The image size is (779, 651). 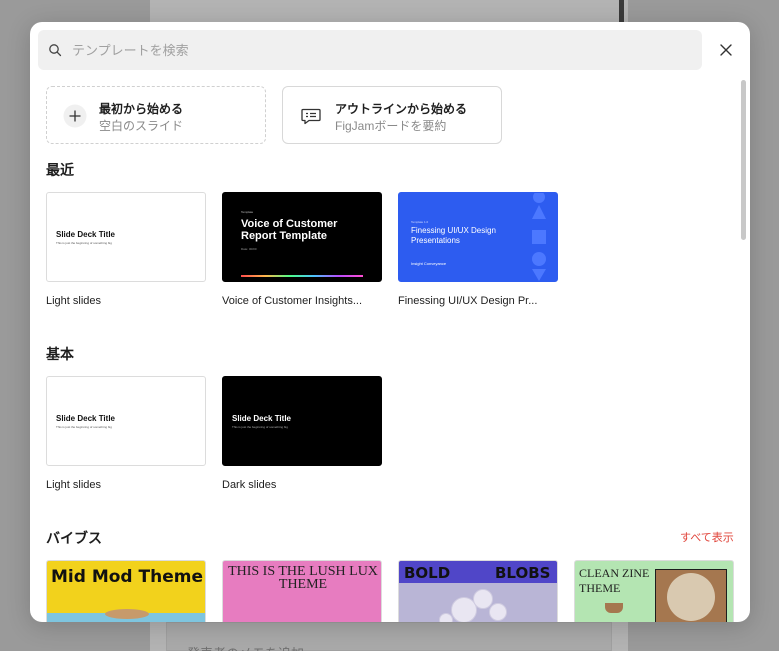 I want to click on section-title-recent: 最近, so click(x=60, y=170).